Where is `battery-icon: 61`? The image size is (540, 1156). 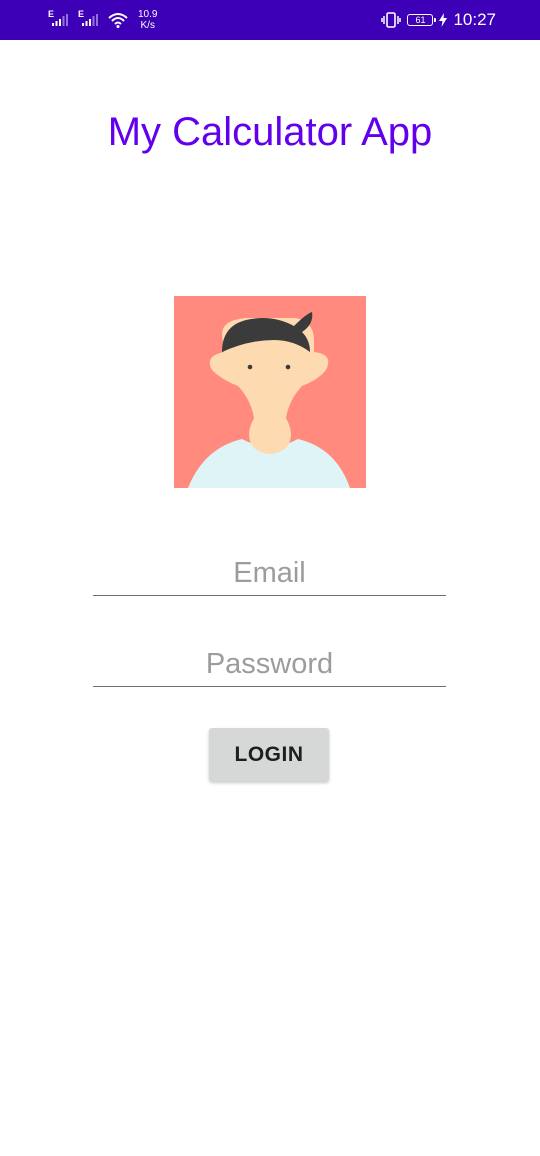 battery-icon: 61 is located at coordinates (422, 20).